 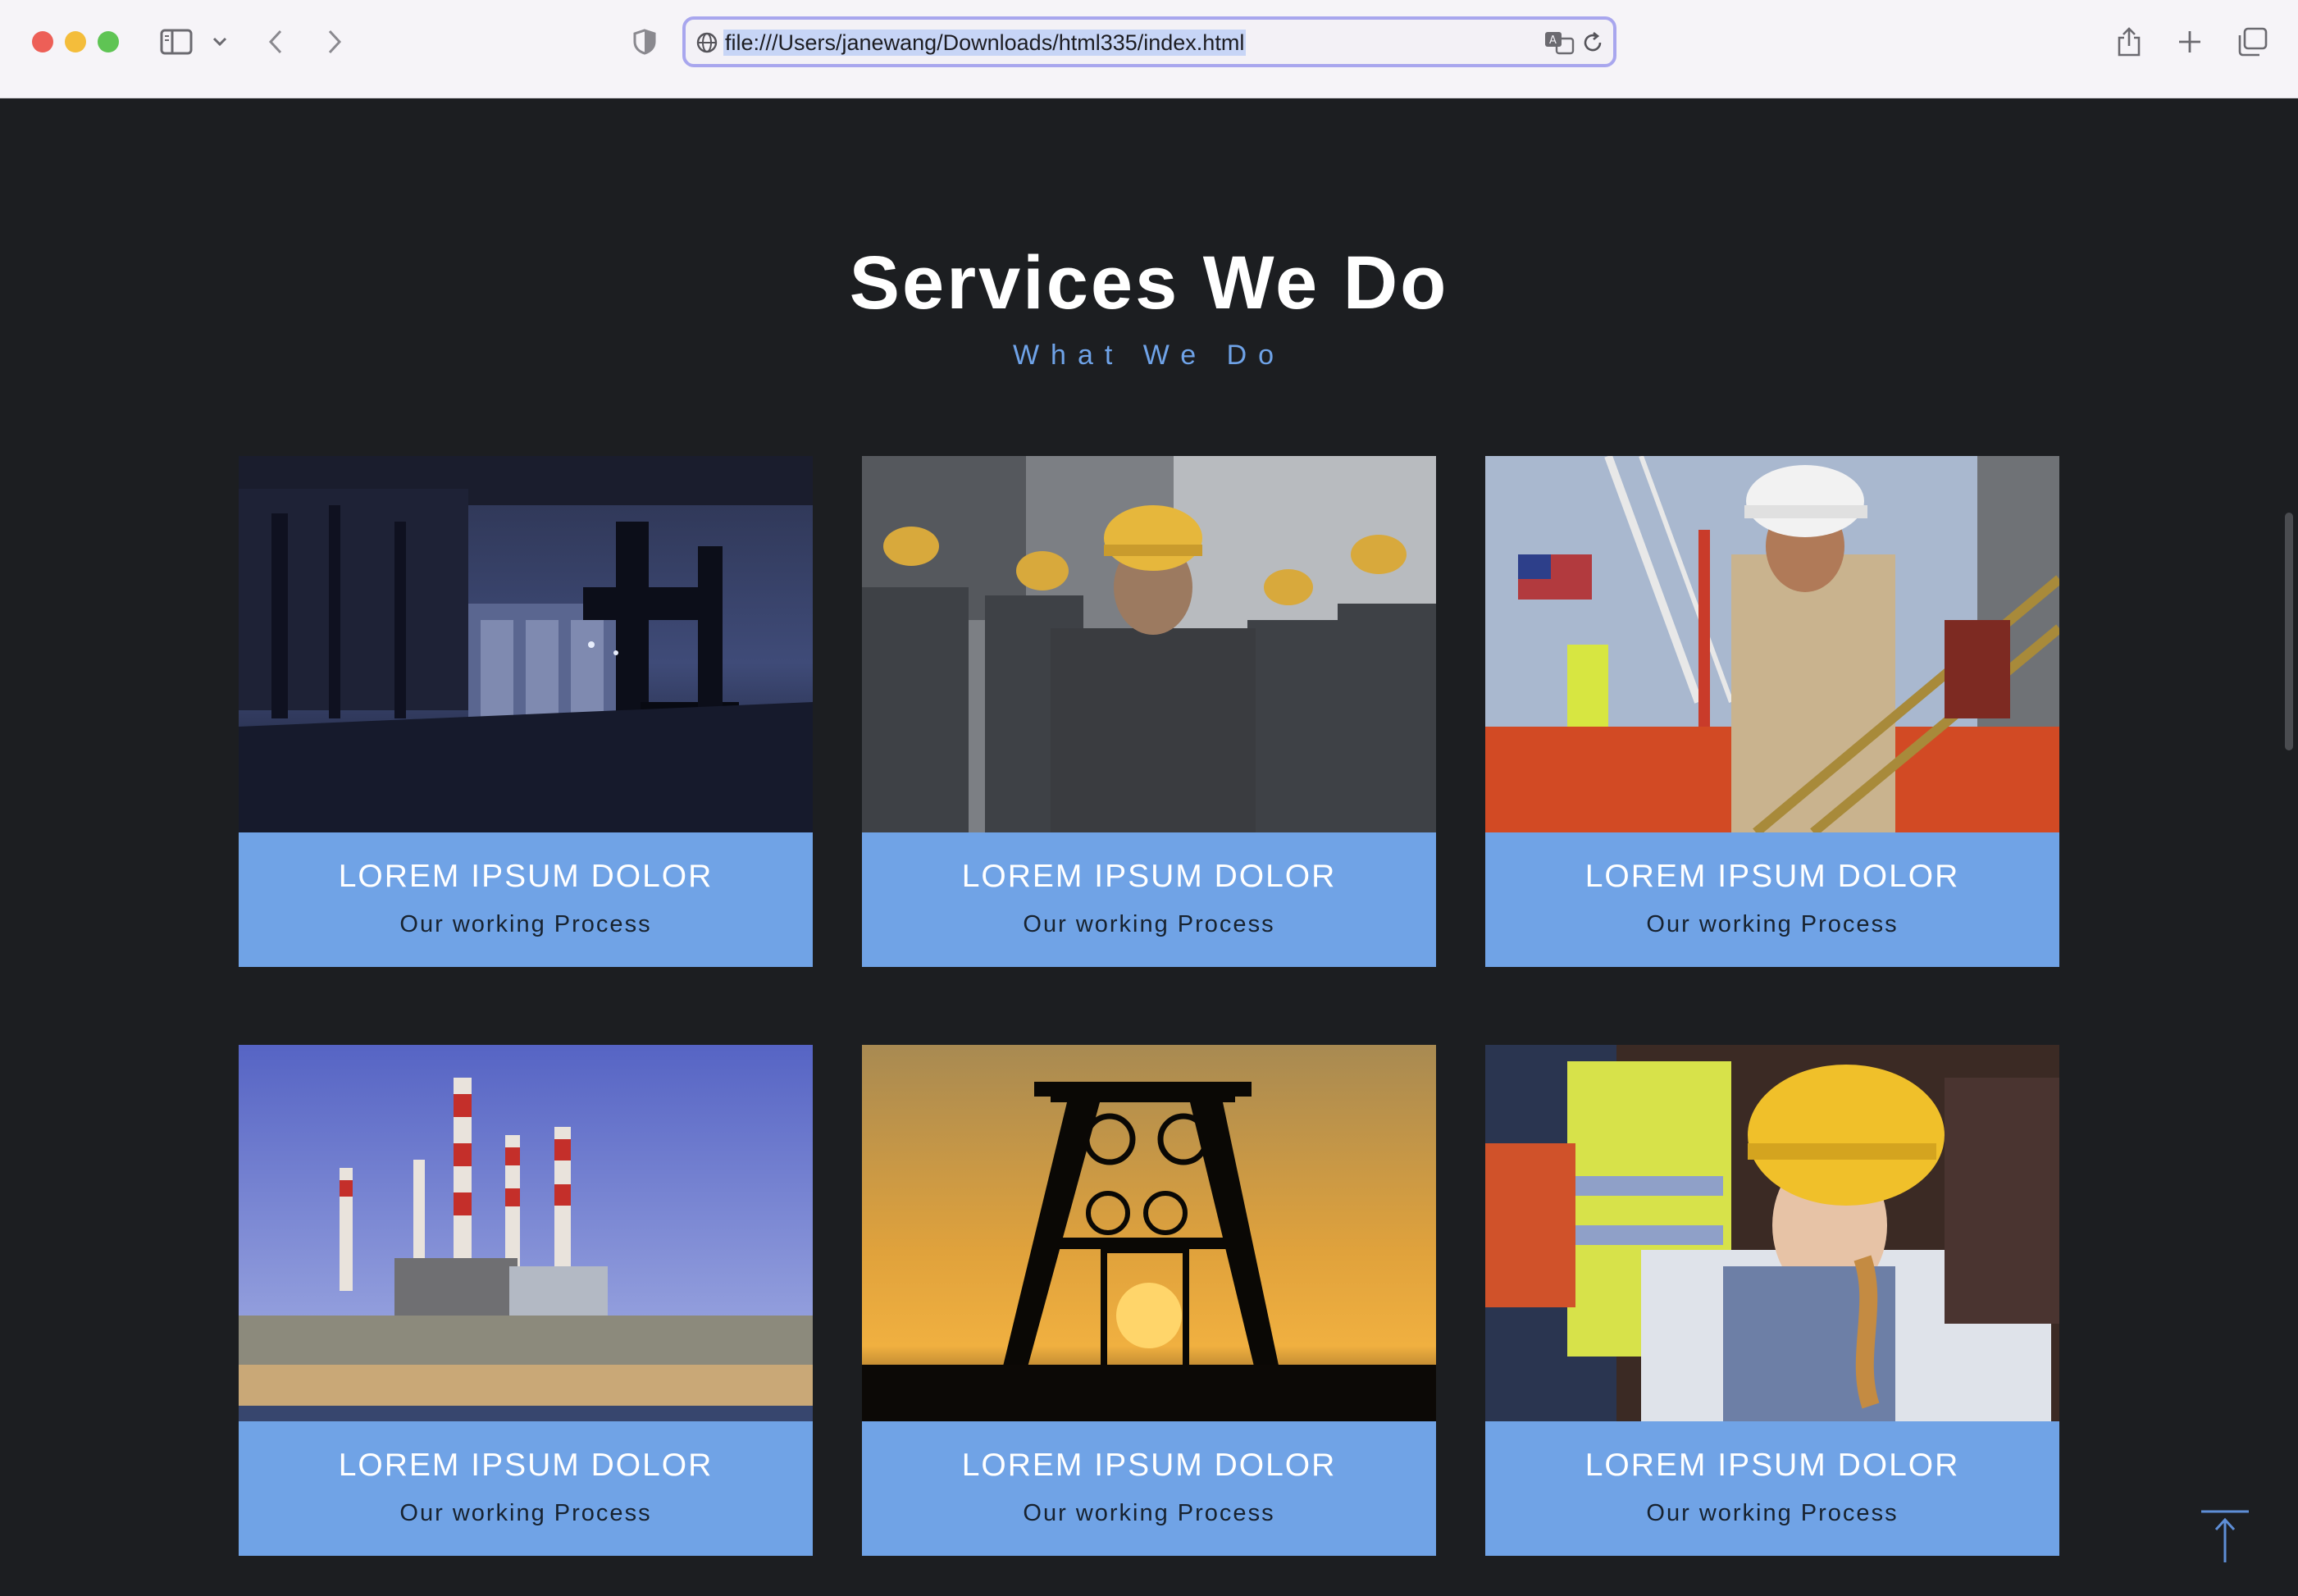 I want to click on tab-overview-button, so click(x=2252, y=41).